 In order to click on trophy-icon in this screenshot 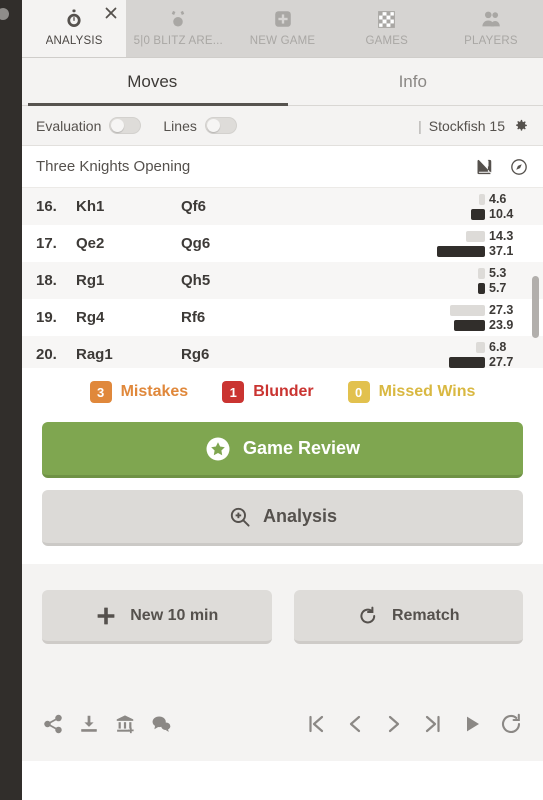, I will do `click(178, 19)`.